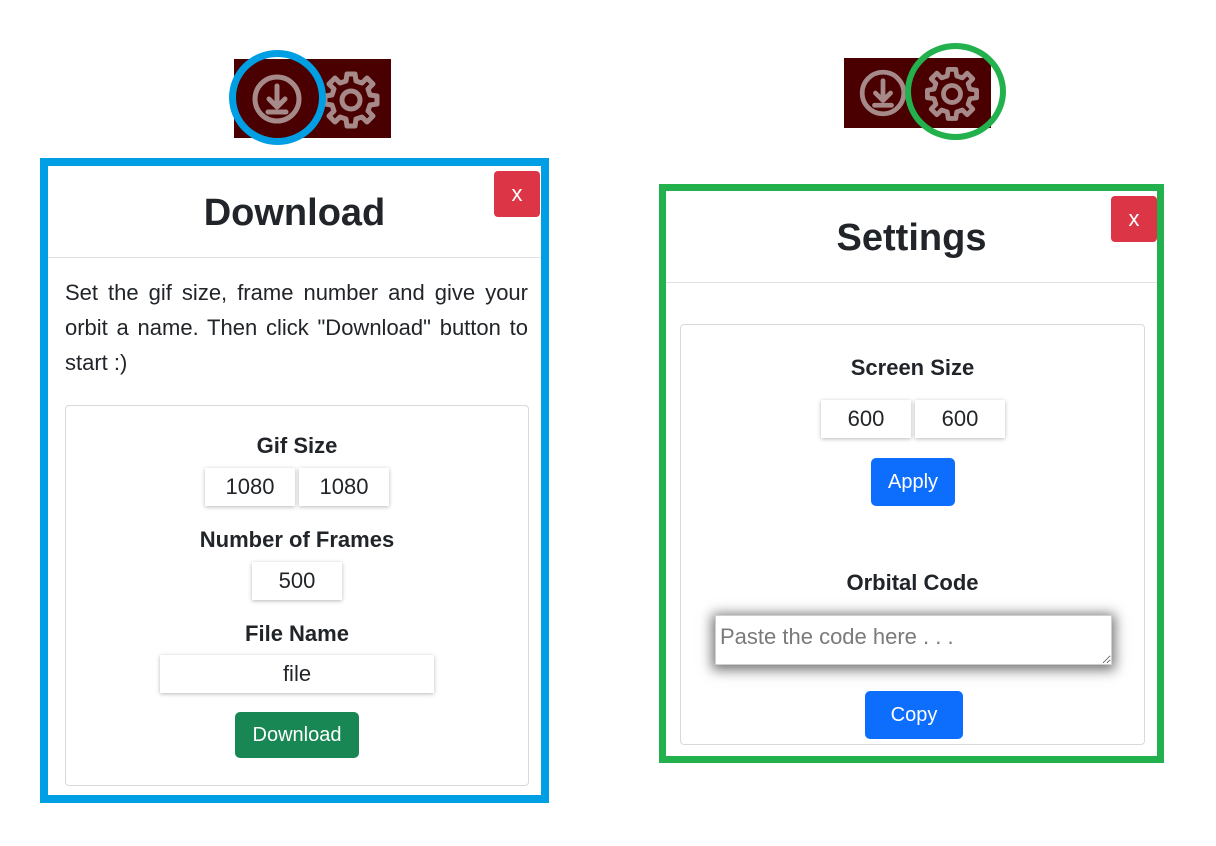 The height and width of the screenshot is (846, 1216). Describe the element at coordinates (344, 487) in the screenshot. I see `gif-height-input` at that location.